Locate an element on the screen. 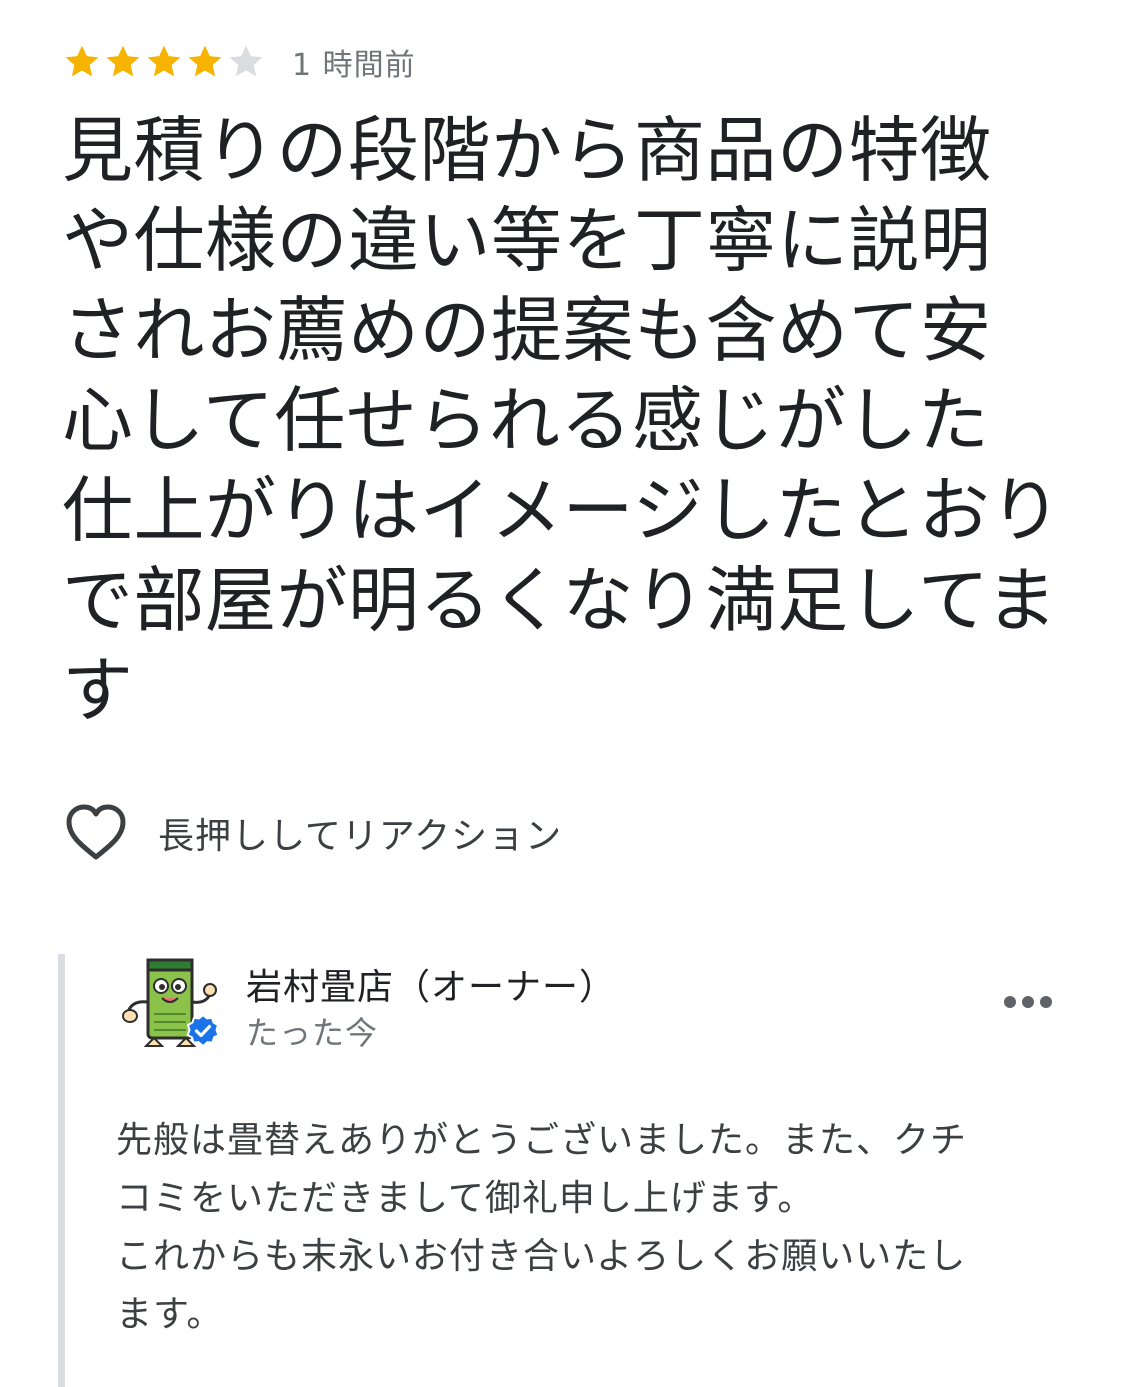 The height and width of the screenshot is (1387, 1125). reply-text-line: 先般は畳替えありがとうございました。また、クチ is located at coordinates (542, 1140).